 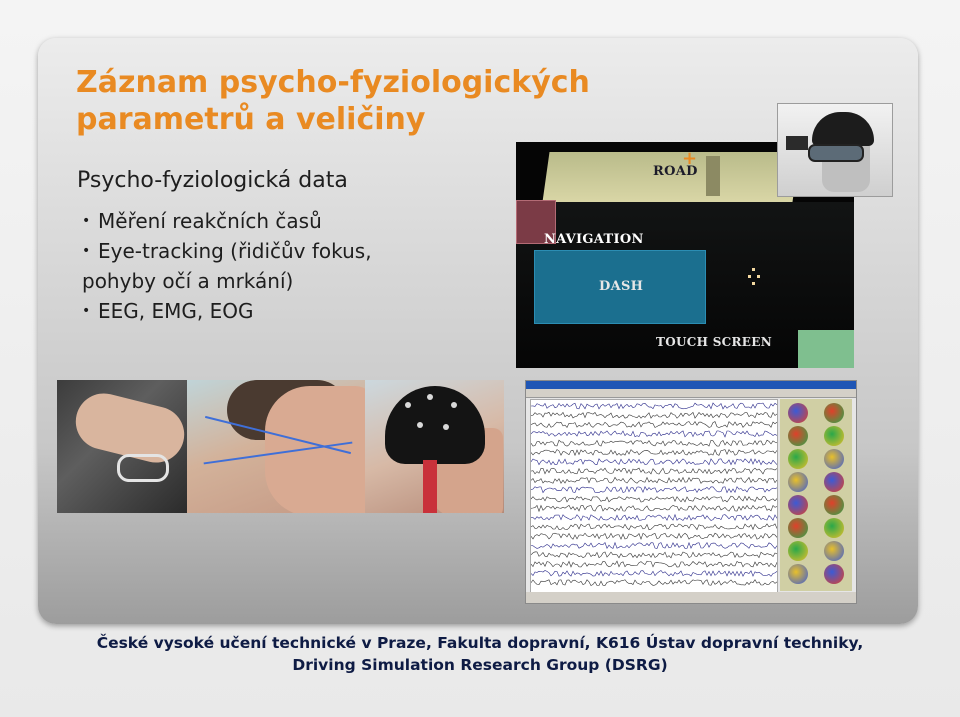 What do you see at coordinates (176, 311) in the screenshot?
I see `bullet-text: EEG, EMG, EOG` at bounding box center [176, 311].